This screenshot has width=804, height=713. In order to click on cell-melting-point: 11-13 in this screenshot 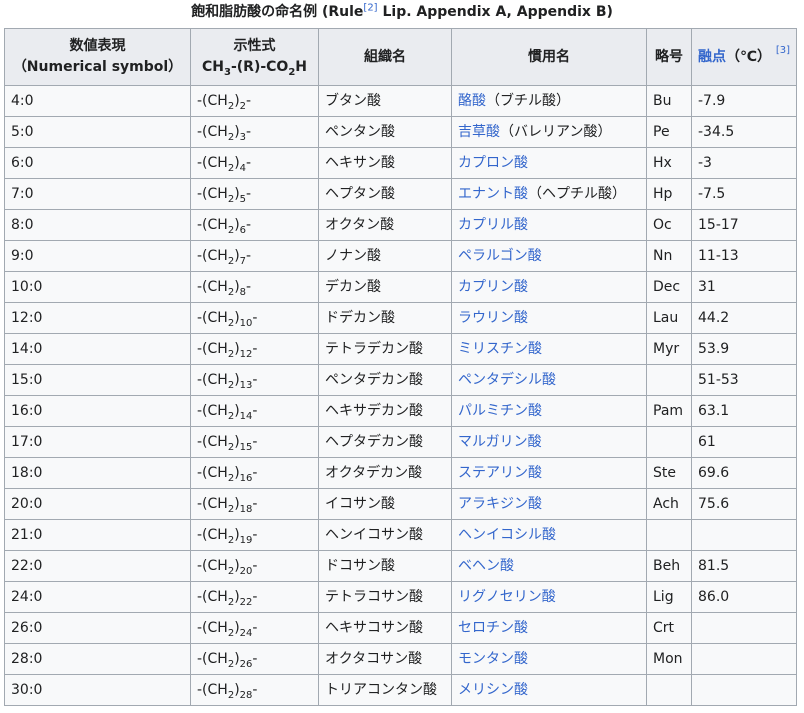, I will do `click(744, 256)`.